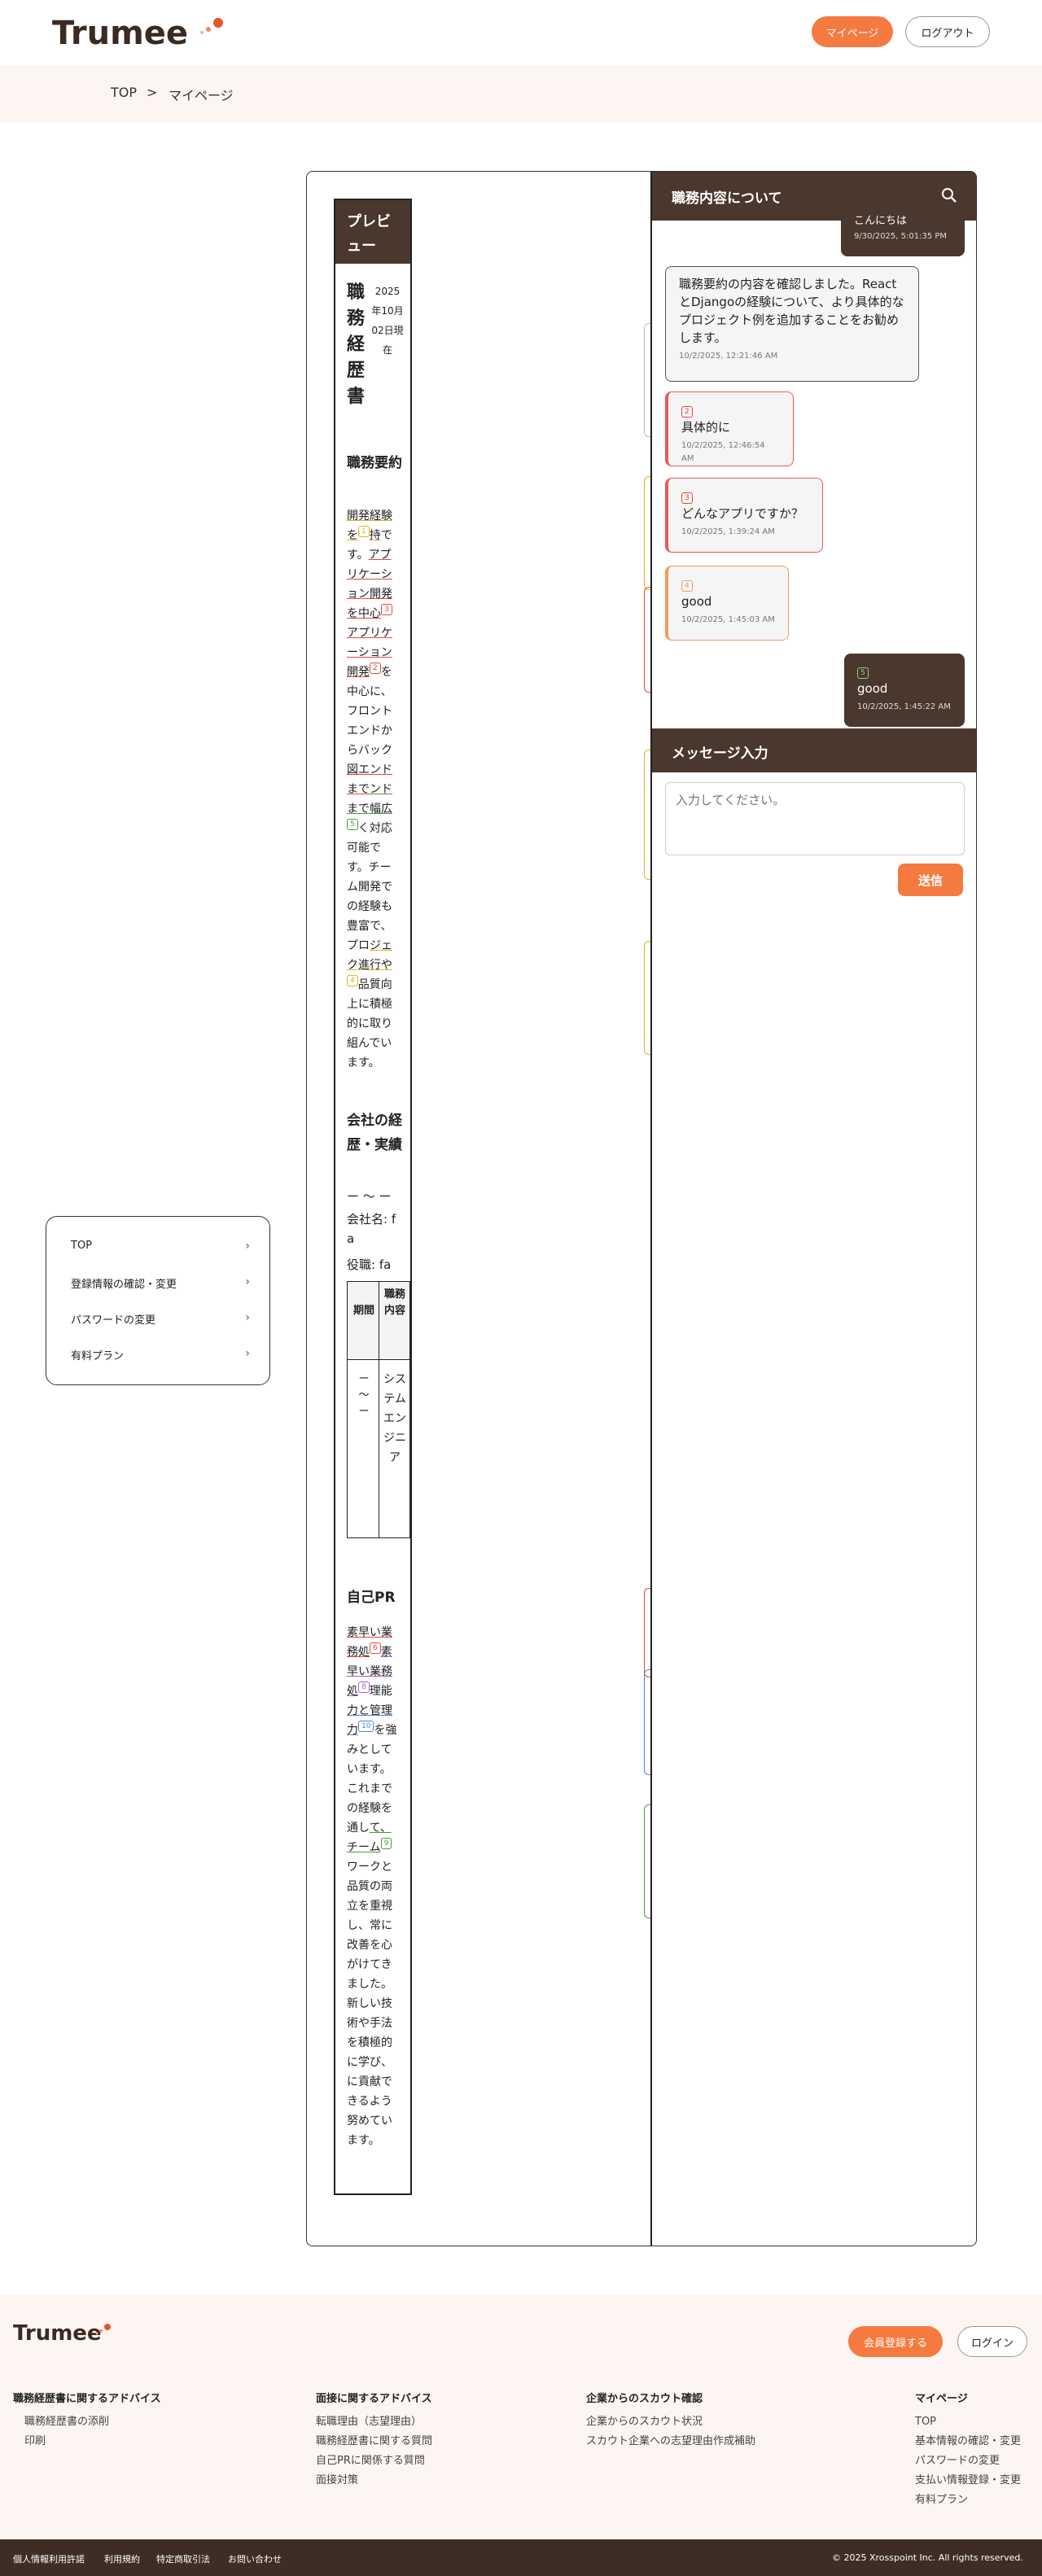  What do you see at coordinates (375, 1648) in the screenshot?
I see `annotation-tag-6: 6` at bounding box center [375, 1648].